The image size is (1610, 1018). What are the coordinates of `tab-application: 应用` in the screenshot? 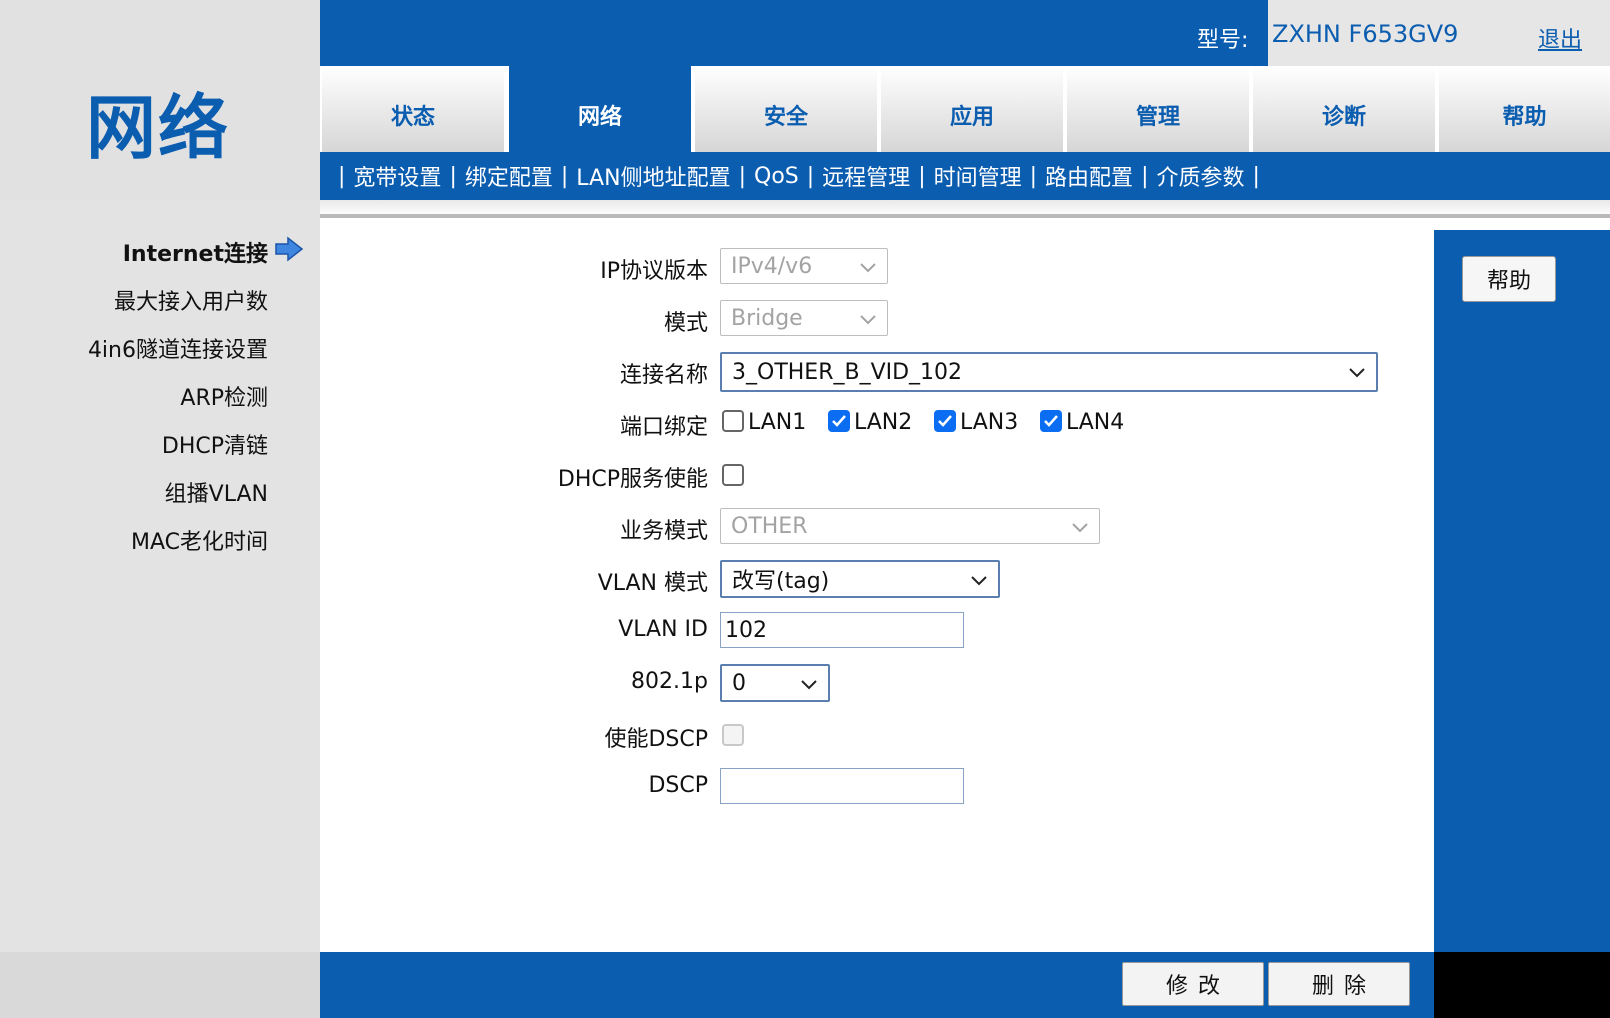 It's located at (971, 109).